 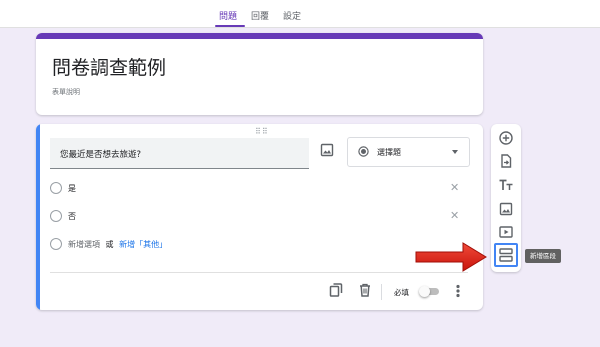 What do you see at coordinates (506, 138) in the screenshot?
I see `add-question-icon` at bounding box center [506, 138].